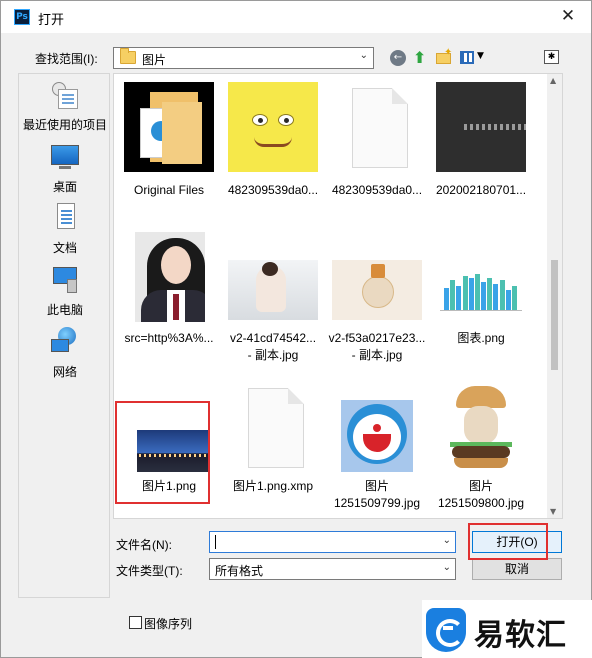 Image resolution: width=592 pixels, height=658 pixels. What do you see at coordinates (377, 503) in the screenshot?
I see `file-name-line-2: 1251509799.jpg` at bounding box center [377, 503].